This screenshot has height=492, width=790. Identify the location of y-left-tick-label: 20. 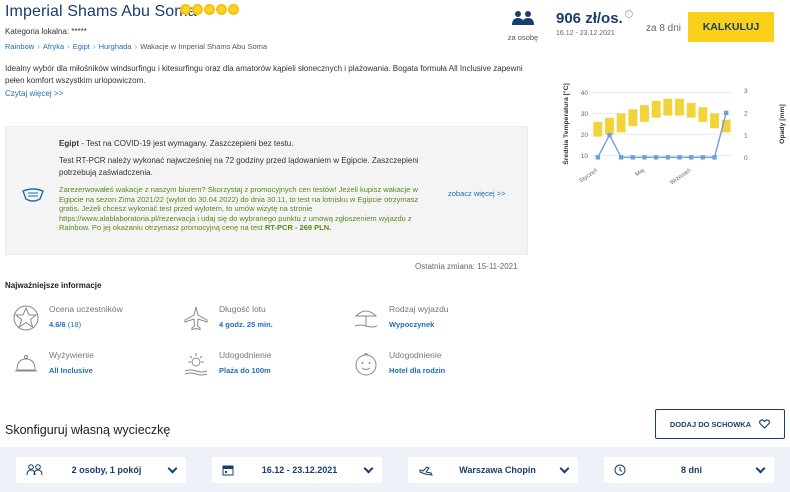
(585, 135).